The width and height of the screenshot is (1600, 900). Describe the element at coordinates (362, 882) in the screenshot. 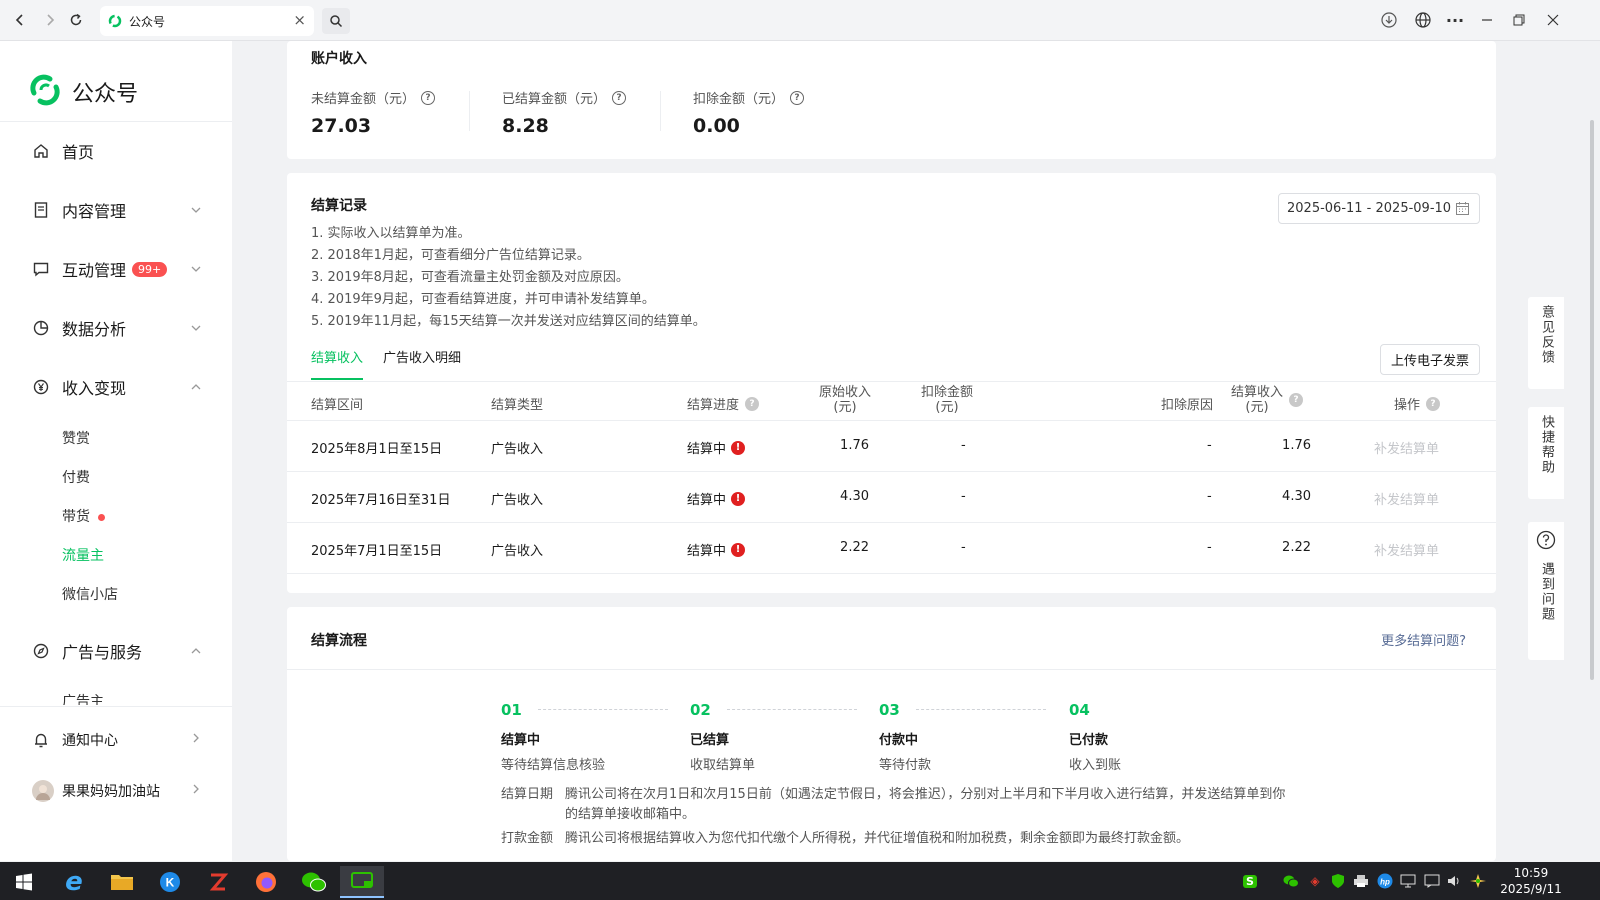

I see `wechat-official-app-icon` at that location.